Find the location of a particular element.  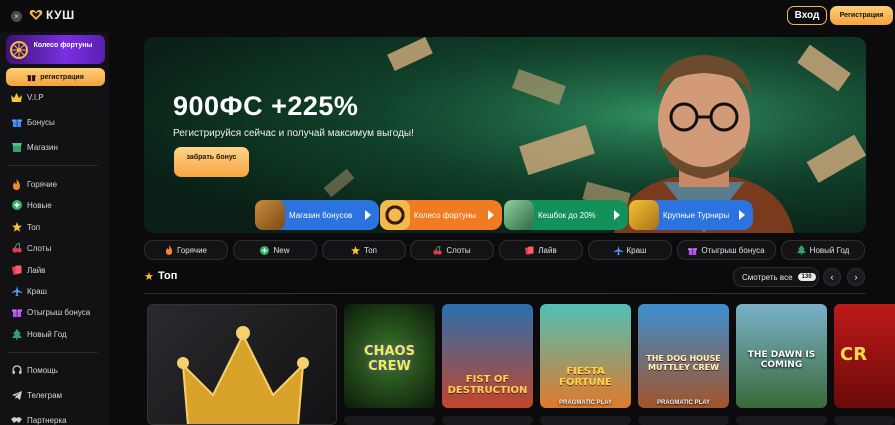

wheel-of-fortune-card: Колесо фортуны is located at coordinates (55, 49).